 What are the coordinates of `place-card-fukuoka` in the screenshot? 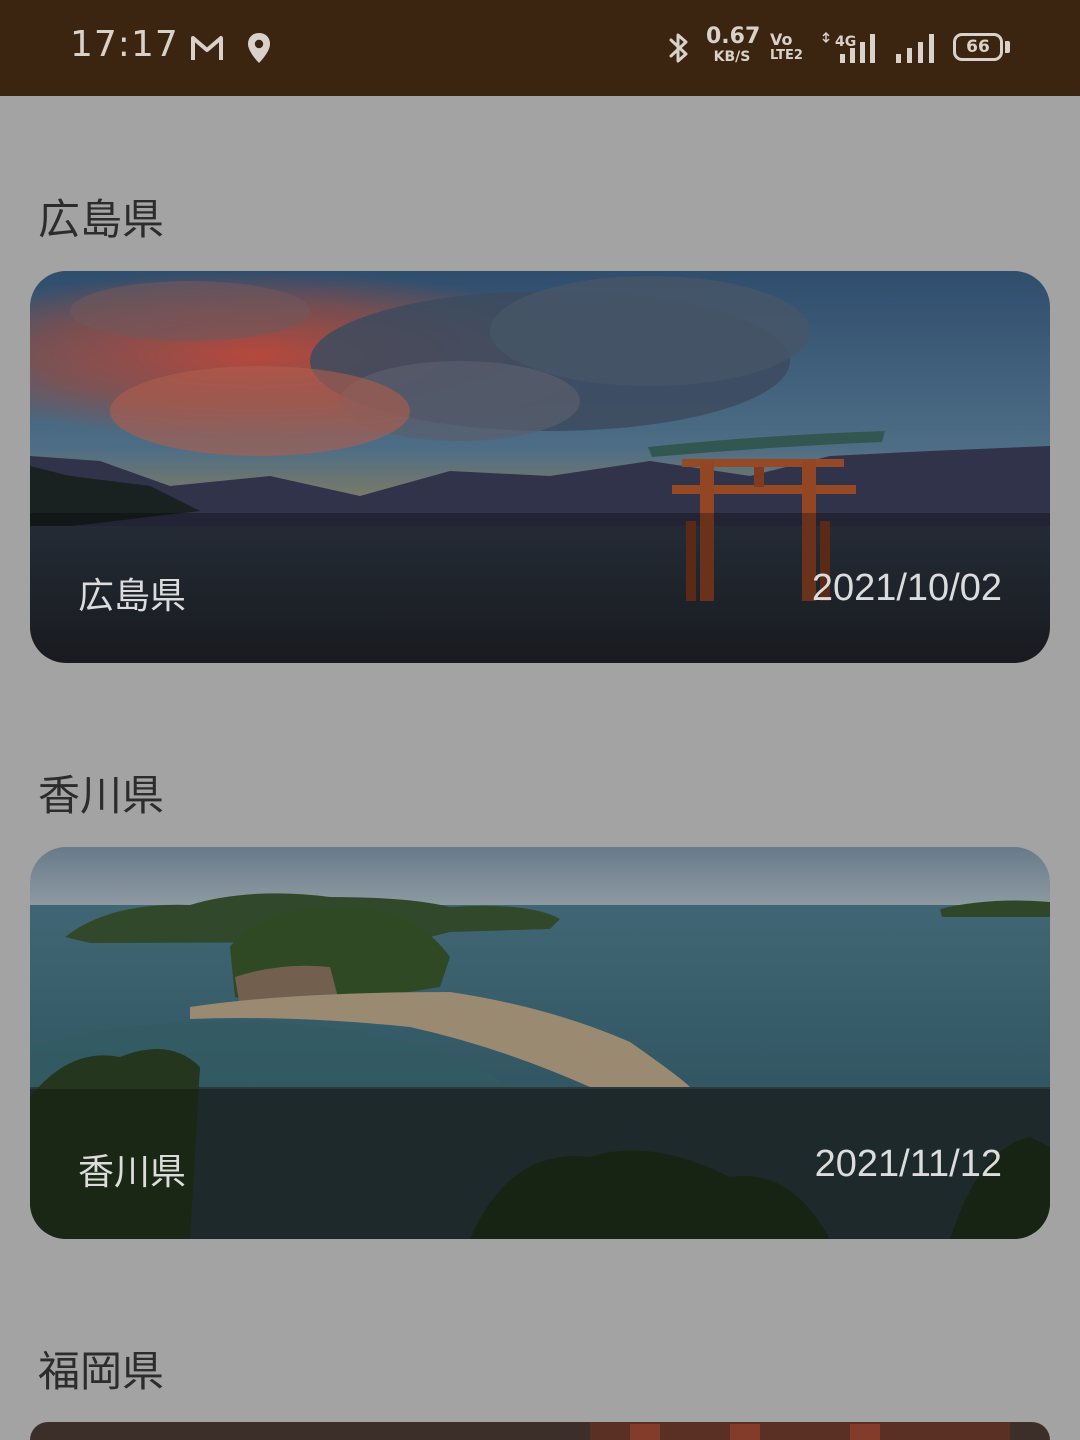 It's located at (540, 1431).